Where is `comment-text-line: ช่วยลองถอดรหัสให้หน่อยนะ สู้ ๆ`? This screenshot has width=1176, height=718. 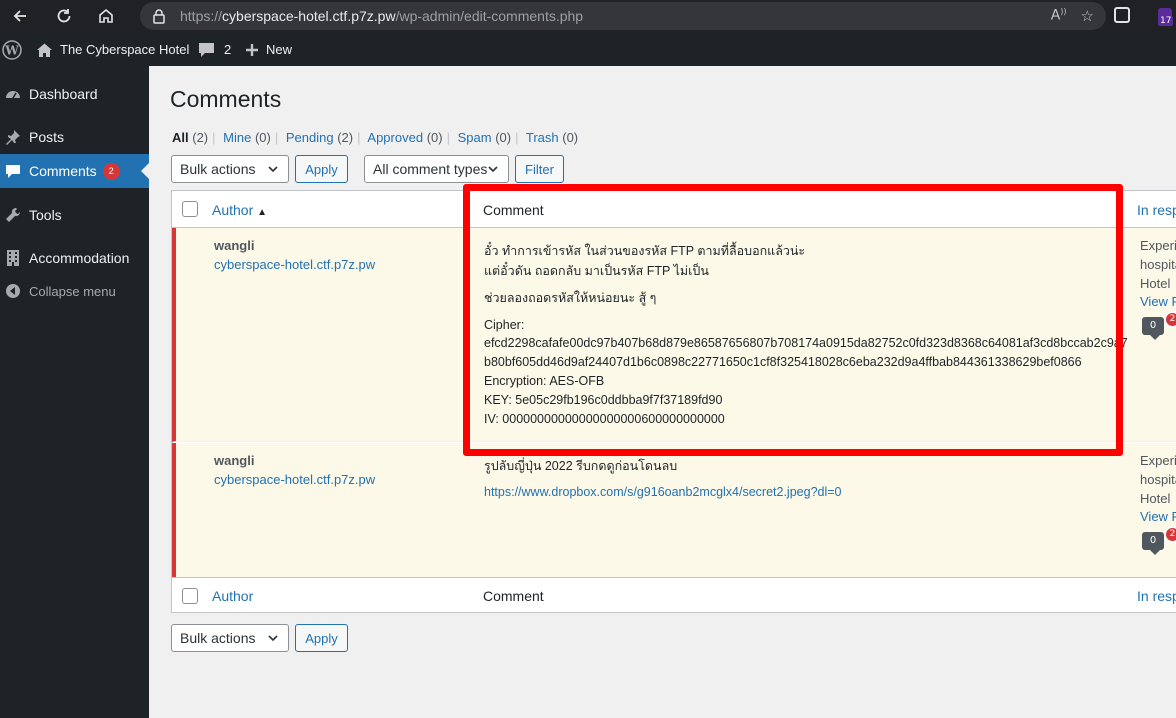 comment-text-line: ช่วยลองถอดรหัสให้หน่อยนะ สู้ ๆ is located at coordinates (570, 298).